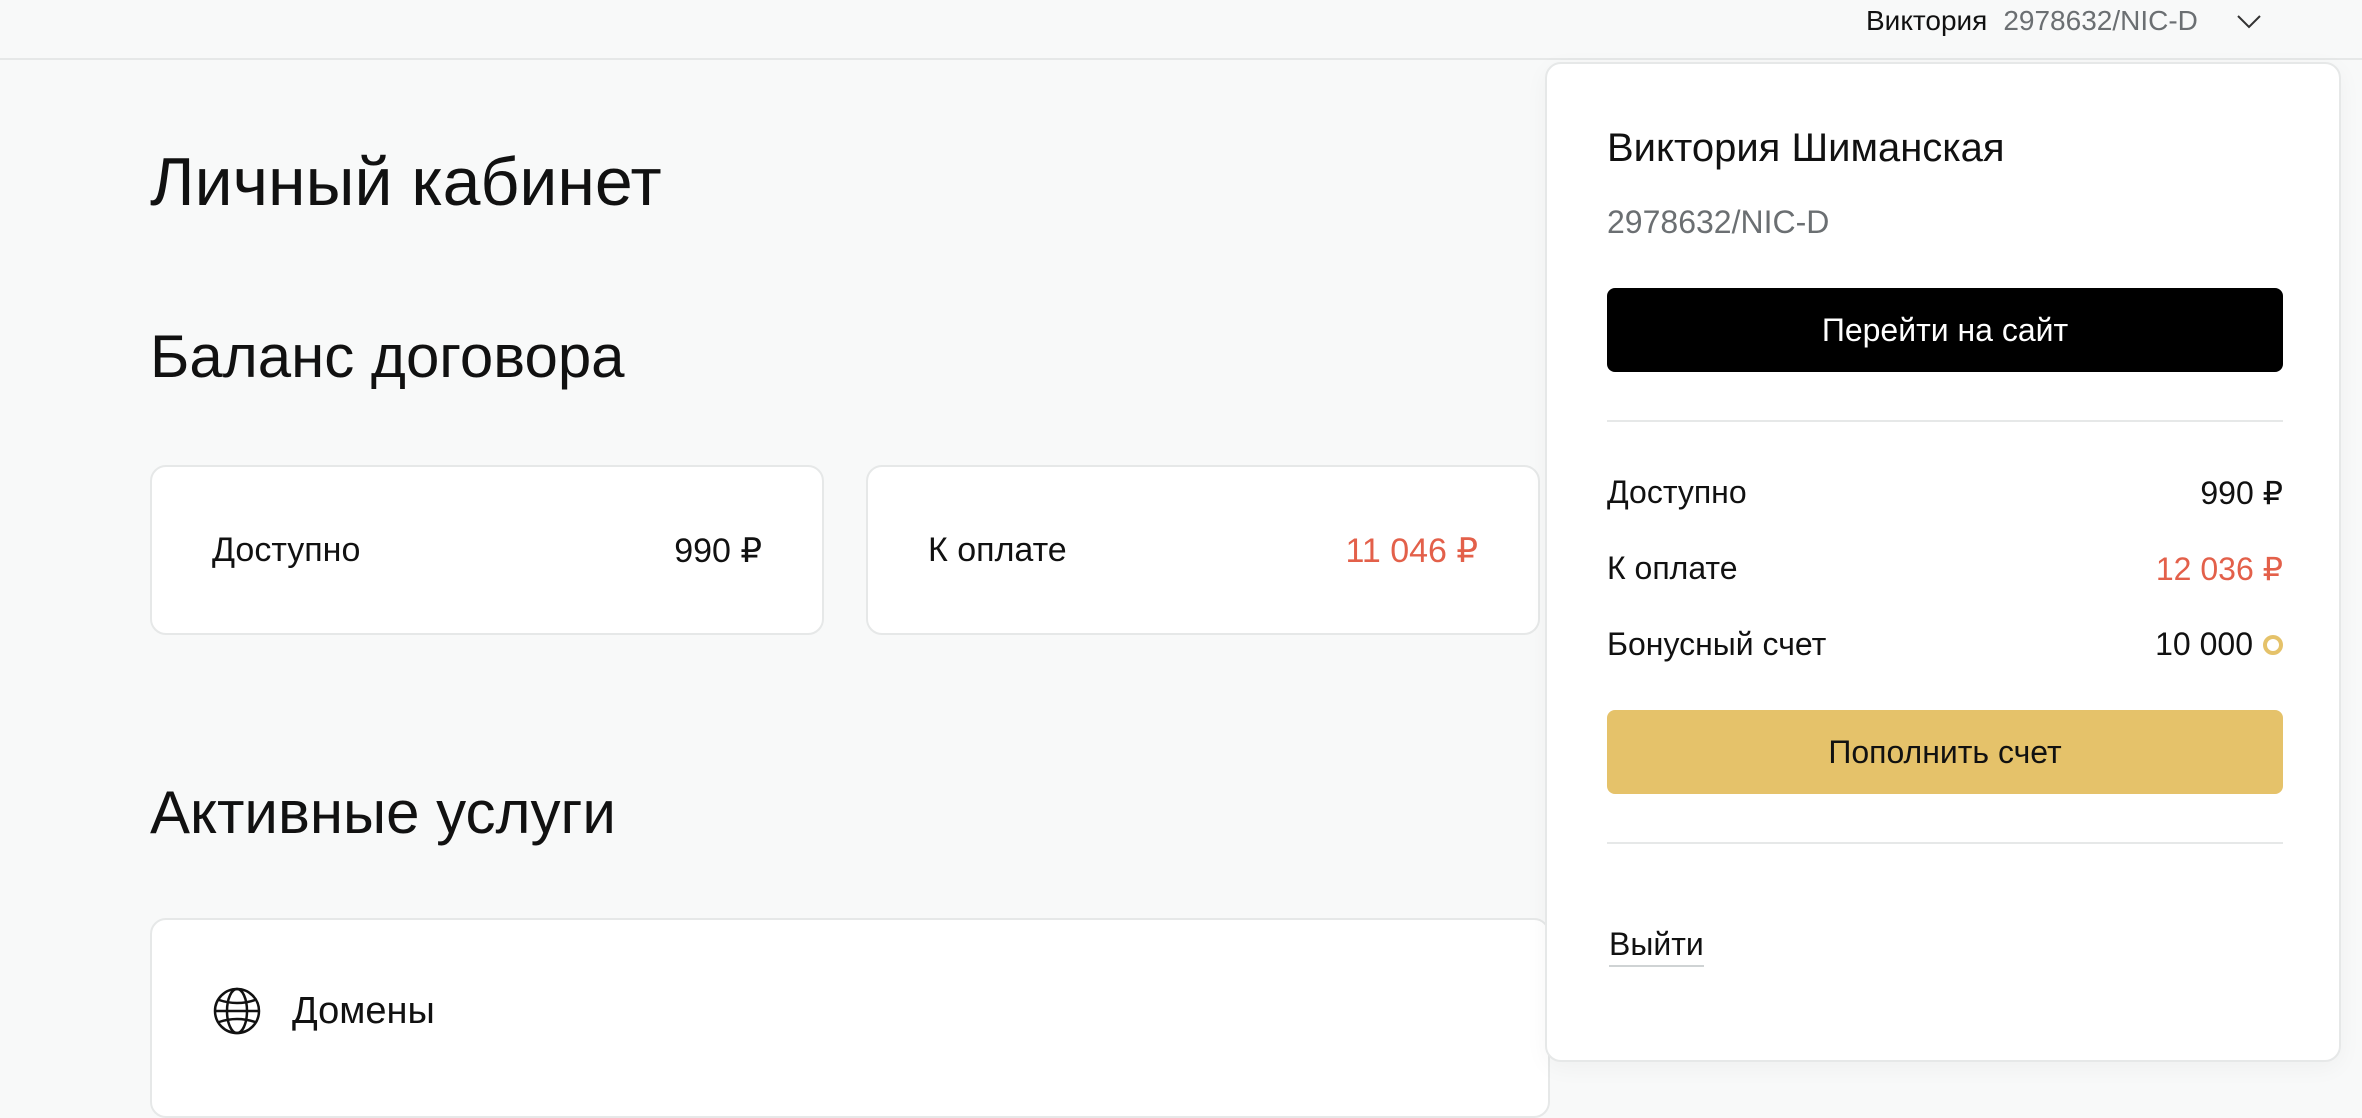 The image size is (2362, 1118). I want to click on panel-row-value: 990 ₽, so click(2241, 493).